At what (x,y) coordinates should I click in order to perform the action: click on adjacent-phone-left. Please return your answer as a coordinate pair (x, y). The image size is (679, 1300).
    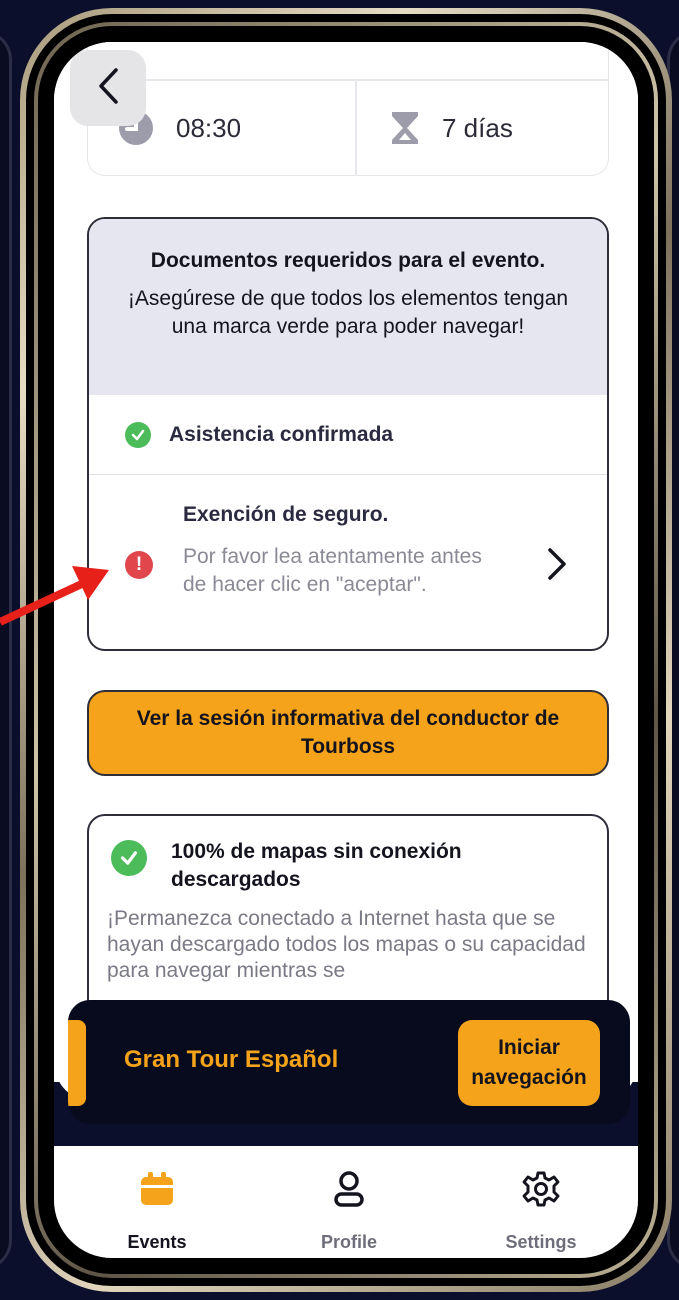
    Looking at the image, I should click on (6, 650).